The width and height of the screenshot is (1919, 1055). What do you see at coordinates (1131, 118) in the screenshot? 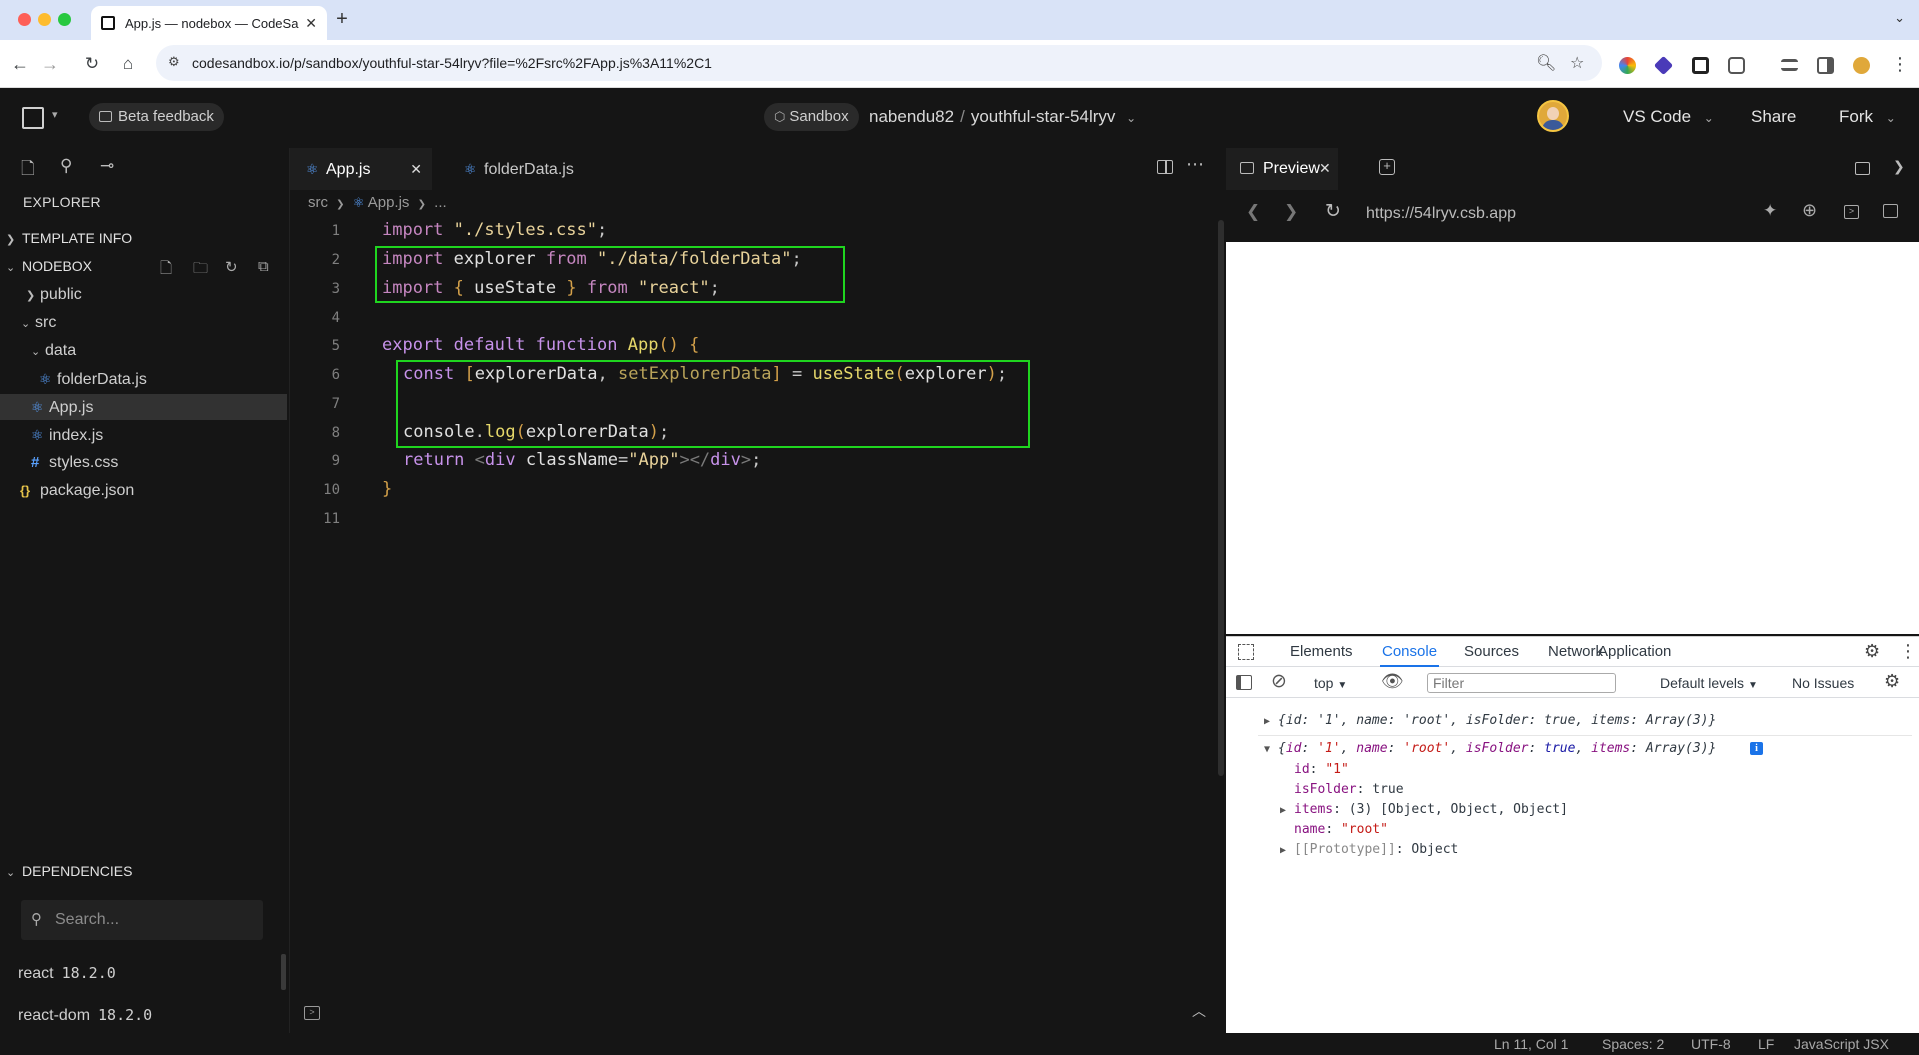
I see `project-menu-chevron-icon: ⌄` at bounding box center [1131, 118].